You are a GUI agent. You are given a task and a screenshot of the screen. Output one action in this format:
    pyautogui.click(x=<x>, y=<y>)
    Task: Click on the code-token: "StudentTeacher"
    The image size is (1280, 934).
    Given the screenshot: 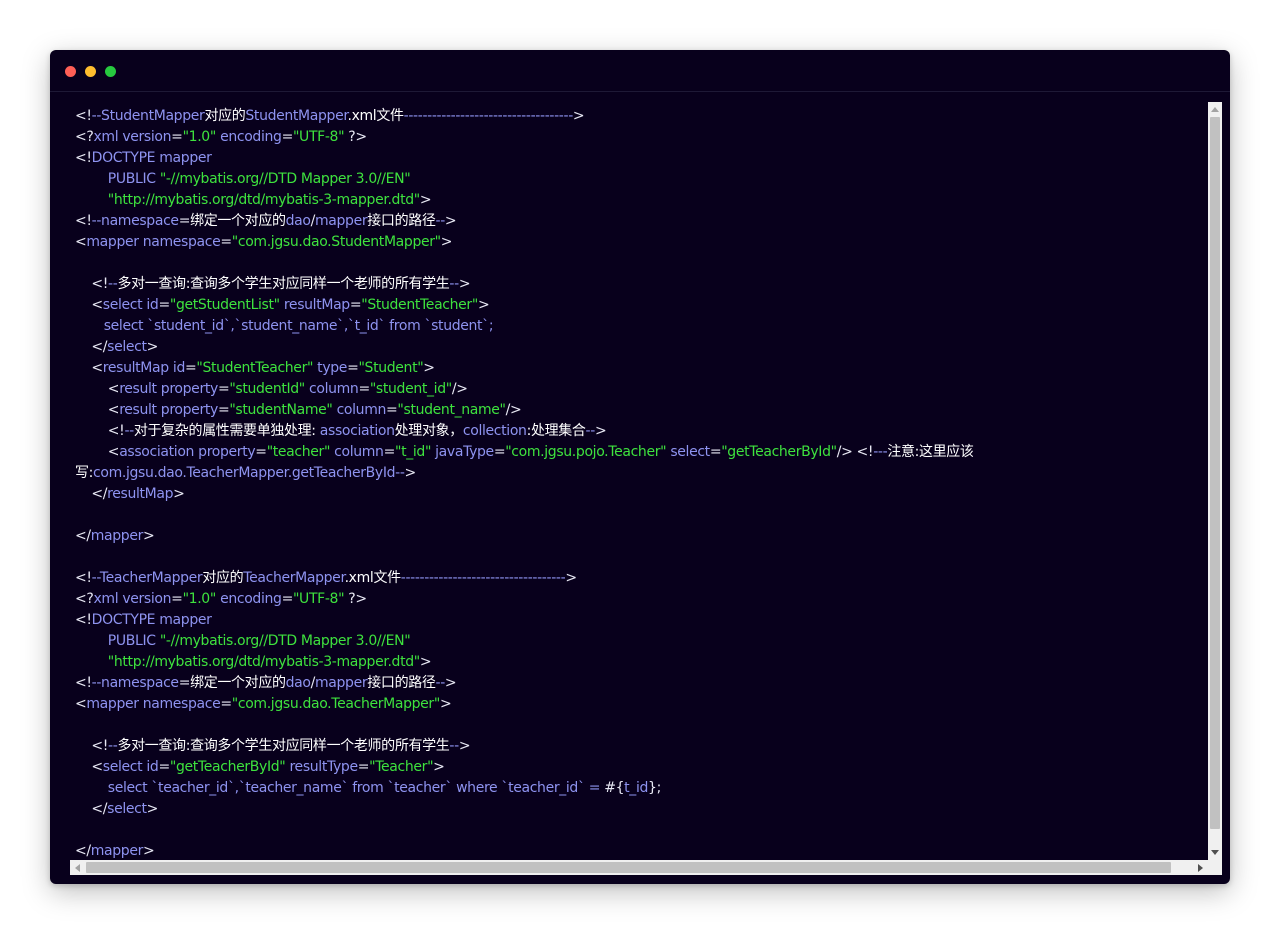 What is the action you would take?
    pyautogui.click(x=255, y=368)
    